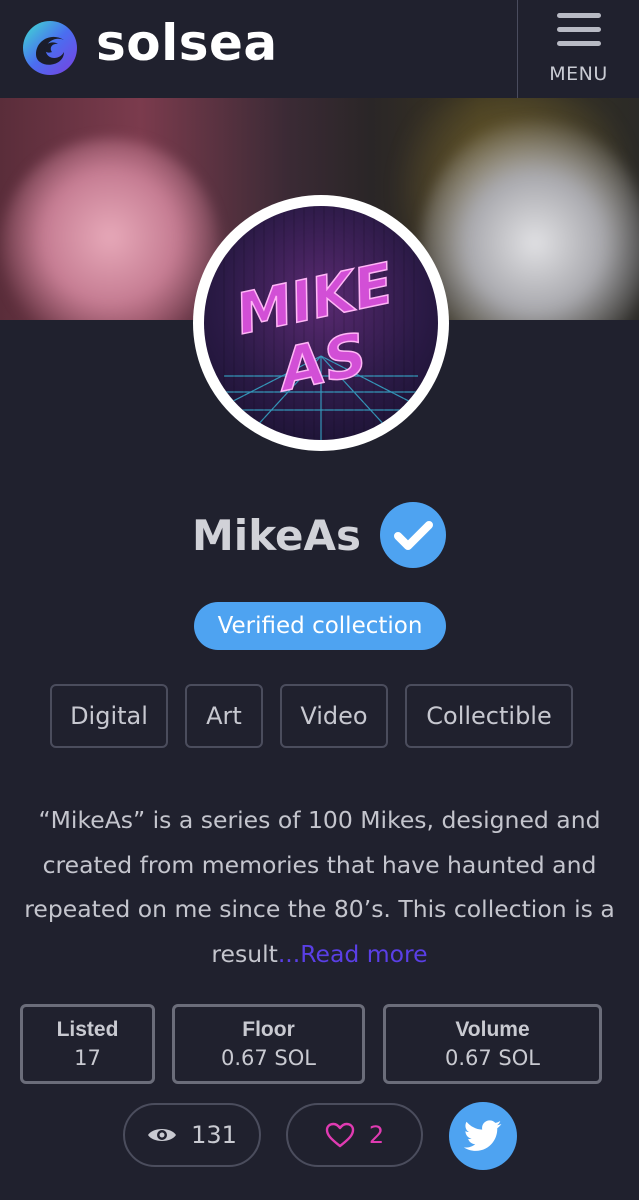  I want to click on stat-floor-label: Floor, so click(268, 1029).